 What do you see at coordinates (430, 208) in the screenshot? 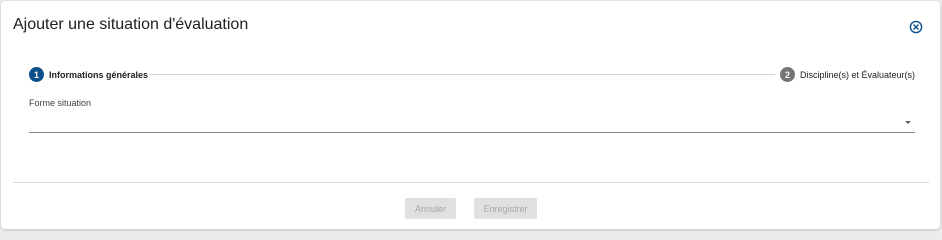
I see `cancel-button: Annuler` at bounding box center [430, 208].